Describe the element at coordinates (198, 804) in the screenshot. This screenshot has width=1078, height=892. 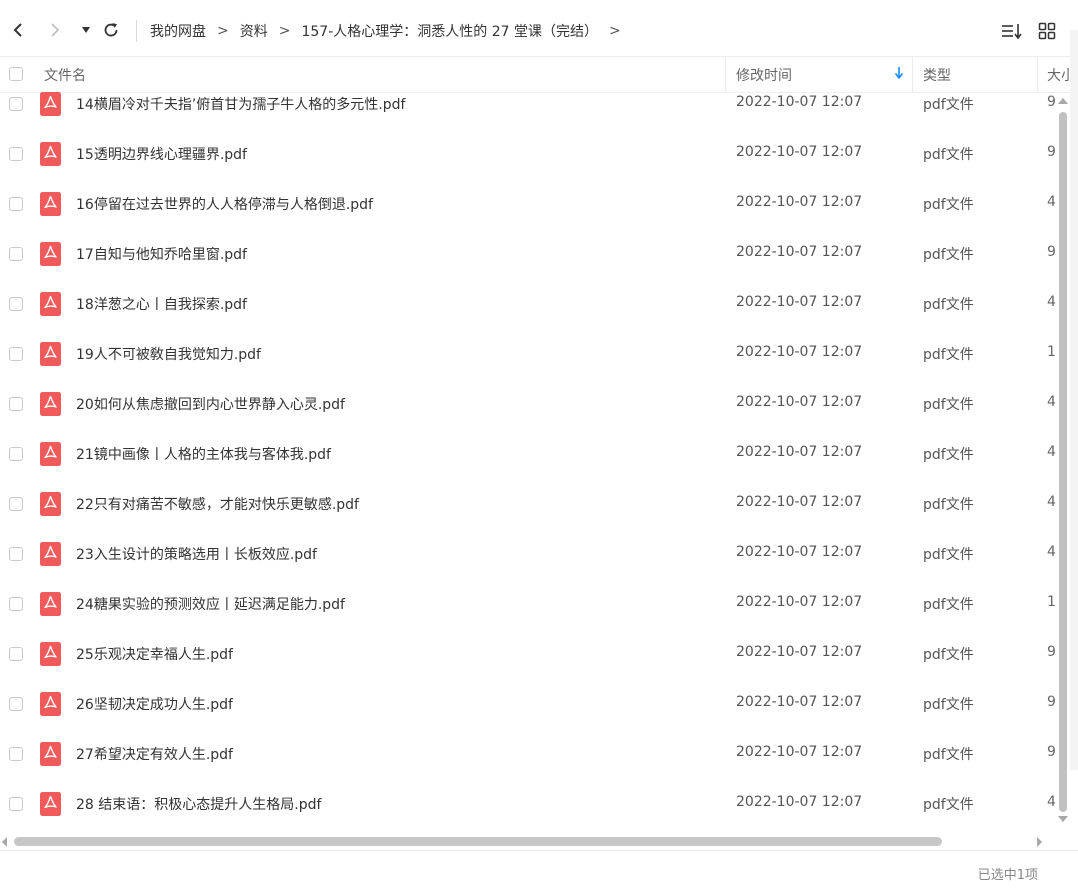
I see `file-name: 28 结束语：积极心态提升人生格局.pdf` at that location.